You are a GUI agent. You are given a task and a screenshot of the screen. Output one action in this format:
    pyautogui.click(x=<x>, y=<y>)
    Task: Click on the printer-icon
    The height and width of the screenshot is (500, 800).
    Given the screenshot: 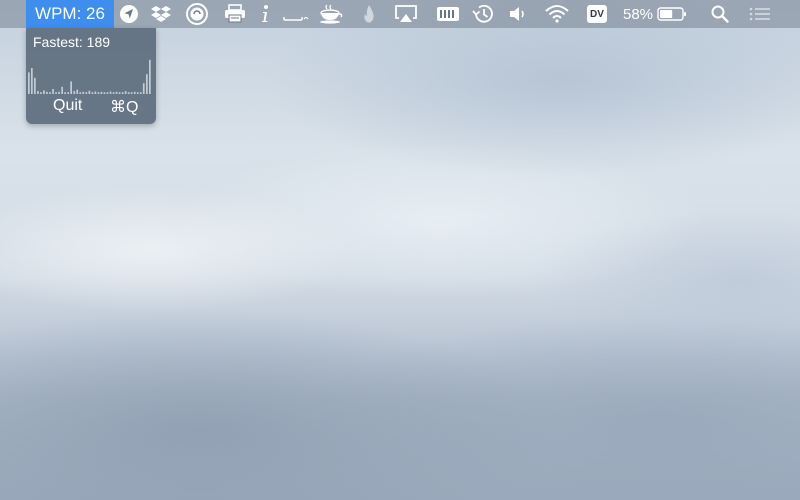 What is the action you would take?
    pyautogui.click(x=235, y=14)
    